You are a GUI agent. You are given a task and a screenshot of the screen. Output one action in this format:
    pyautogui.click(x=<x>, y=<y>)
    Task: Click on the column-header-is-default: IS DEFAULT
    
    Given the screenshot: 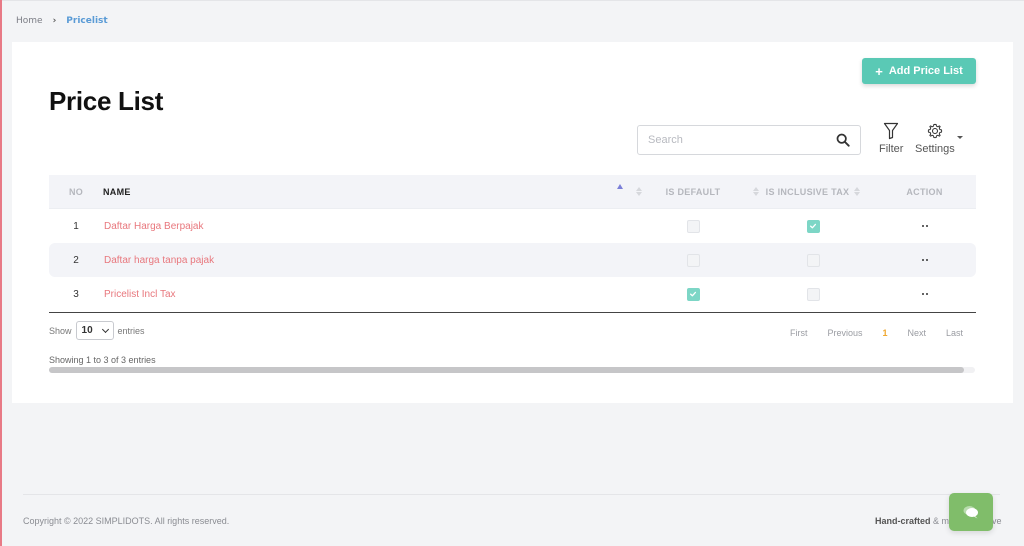 What is the action you would take?
    pyautogui.click(x=696, y=191)
    